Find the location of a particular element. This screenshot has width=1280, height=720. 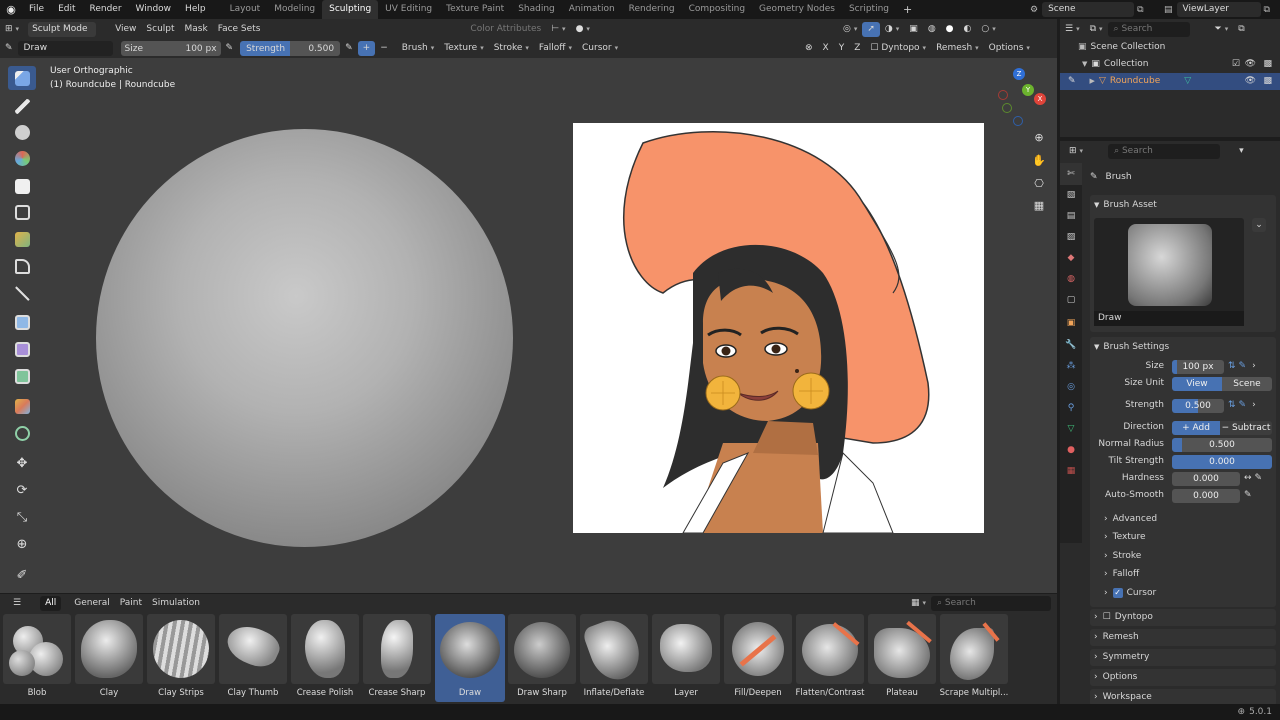

color-attributes-menu: Color Attributes is located at coordinates (505, 29).